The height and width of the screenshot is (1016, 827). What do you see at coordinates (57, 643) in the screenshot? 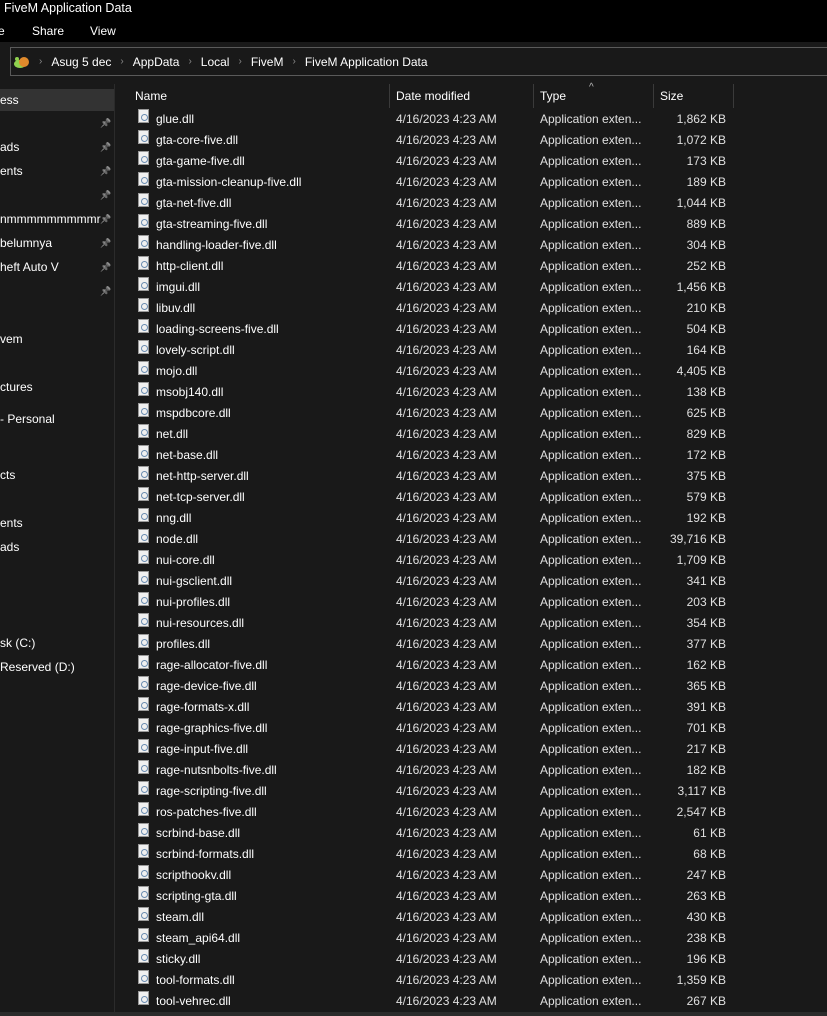
I see `sidebar-item: sk (C:)` at bounding box center [57, 643].